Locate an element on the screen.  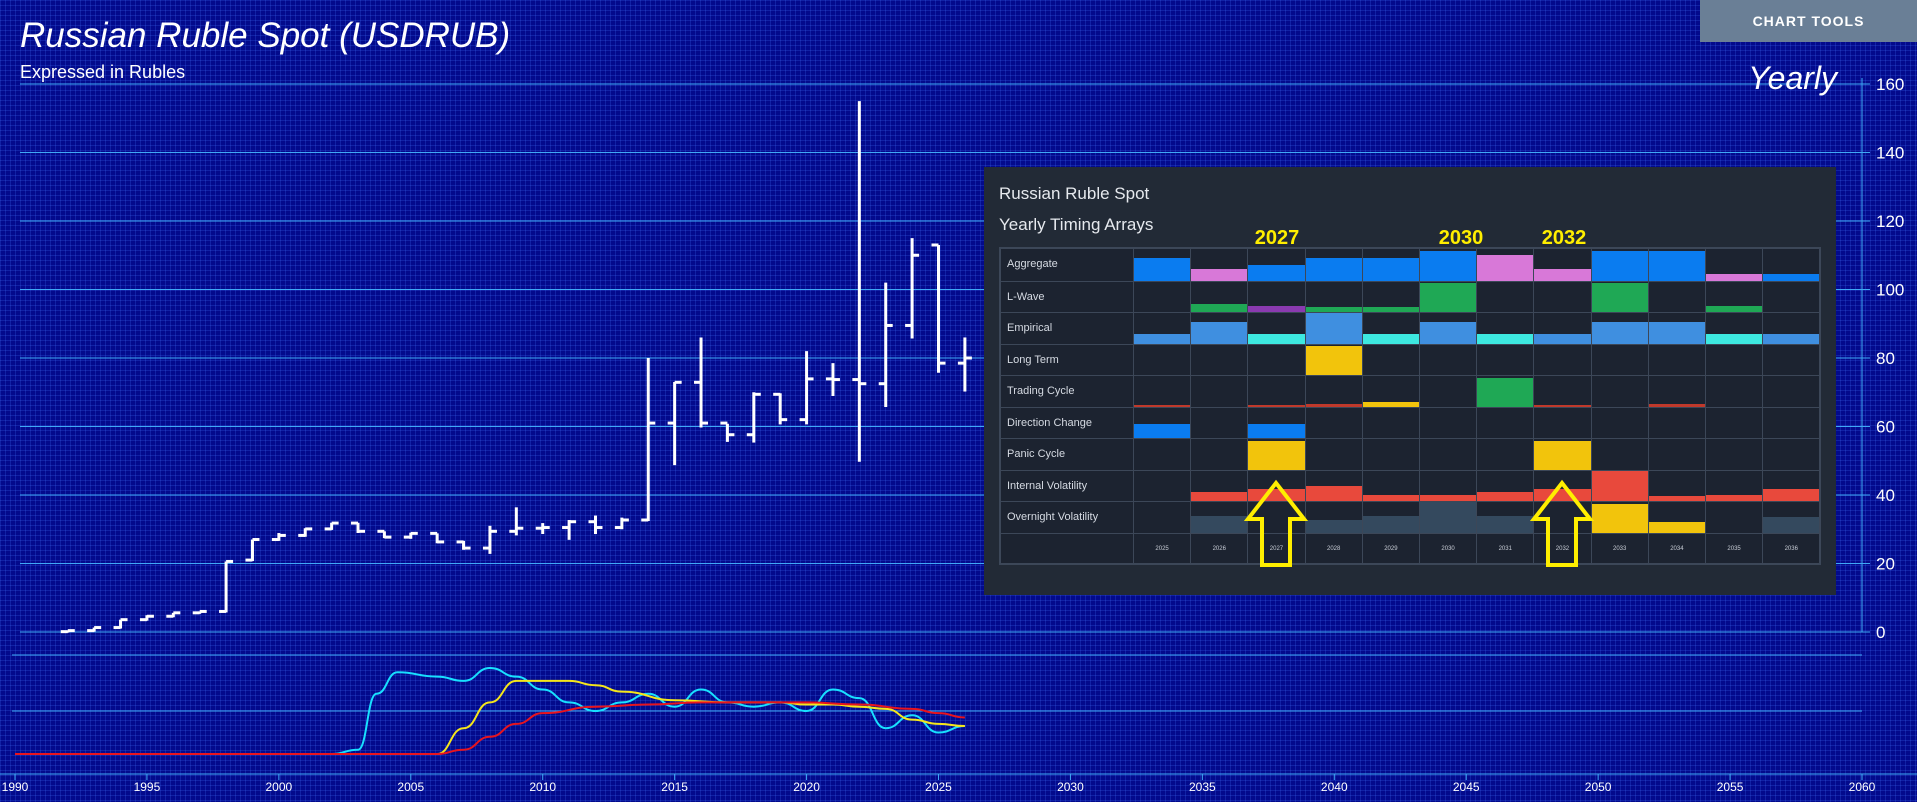
year-label: 2036 is located at coordinates (1791, 548).